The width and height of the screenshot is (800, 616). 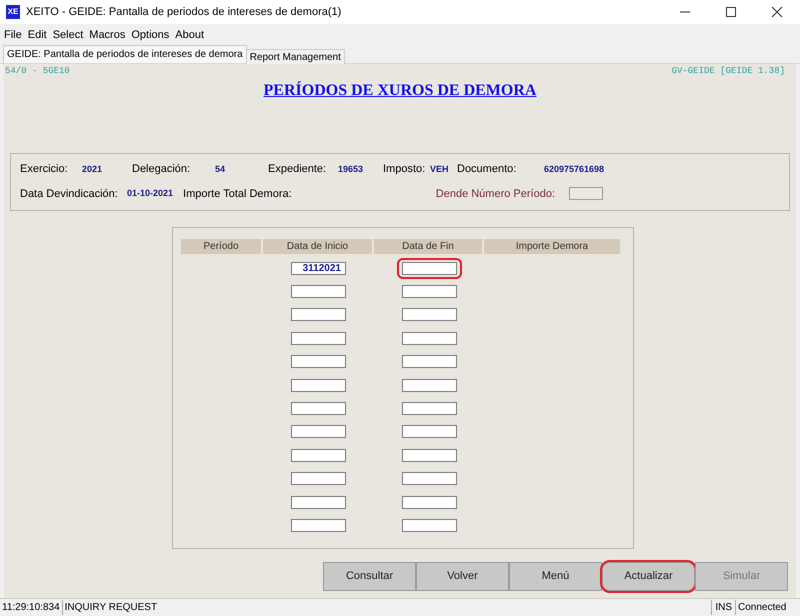 I want to click on column-header: Data de Fin, so click(x=428, y=246).